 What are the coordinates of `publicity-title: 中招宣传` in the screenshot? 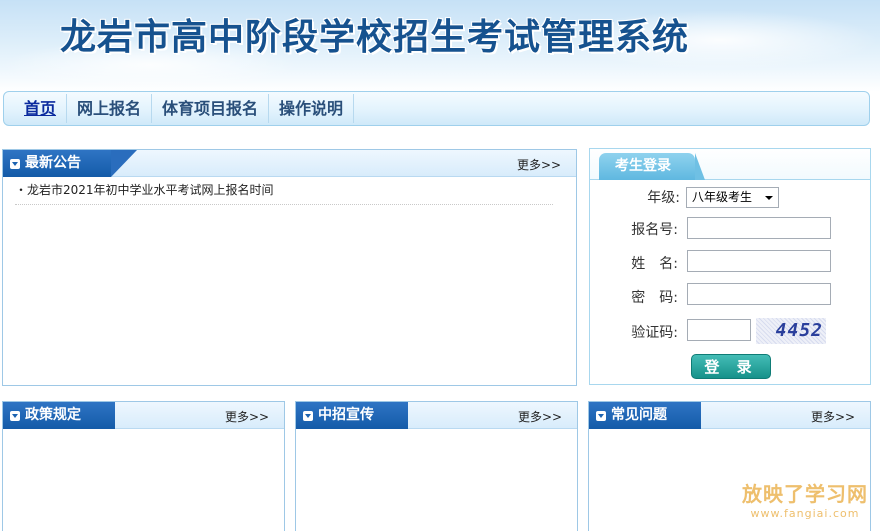 It's located at (346, 415).